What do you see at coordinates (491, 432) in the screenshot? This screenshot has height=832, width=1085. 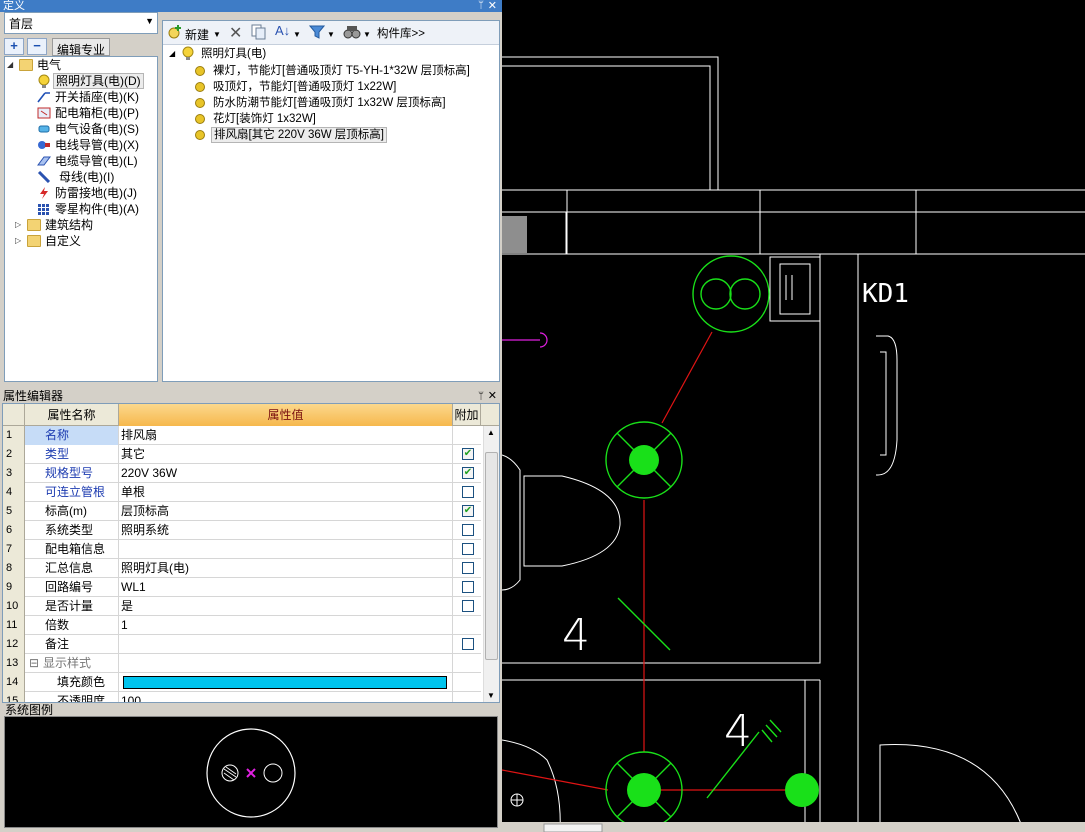 I see `scroll-up-icon: ▲` at bounding box center [491, 432].